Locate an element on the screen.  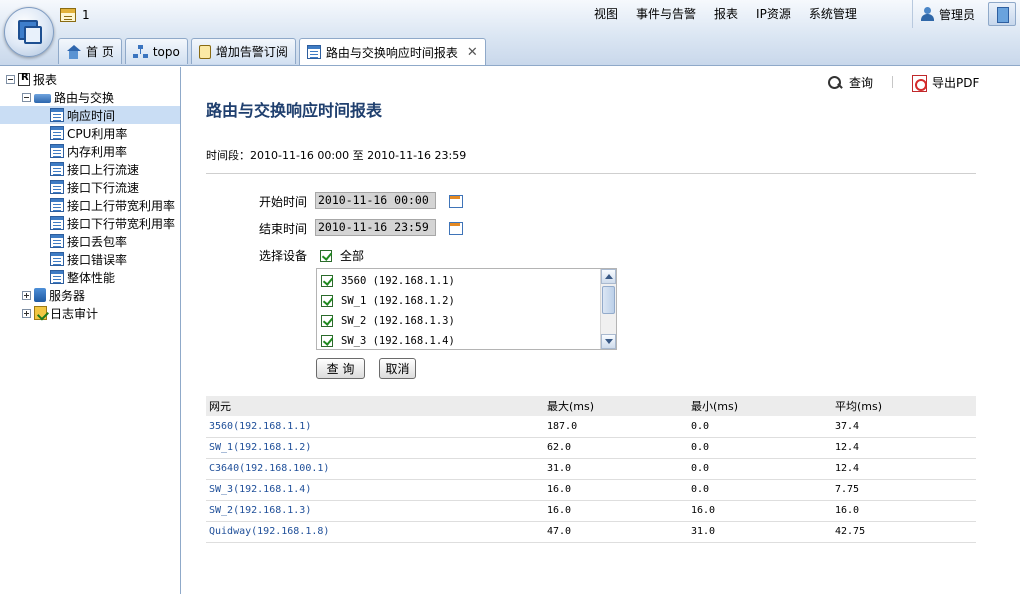
router-icon is located at coordinates (42, 98).